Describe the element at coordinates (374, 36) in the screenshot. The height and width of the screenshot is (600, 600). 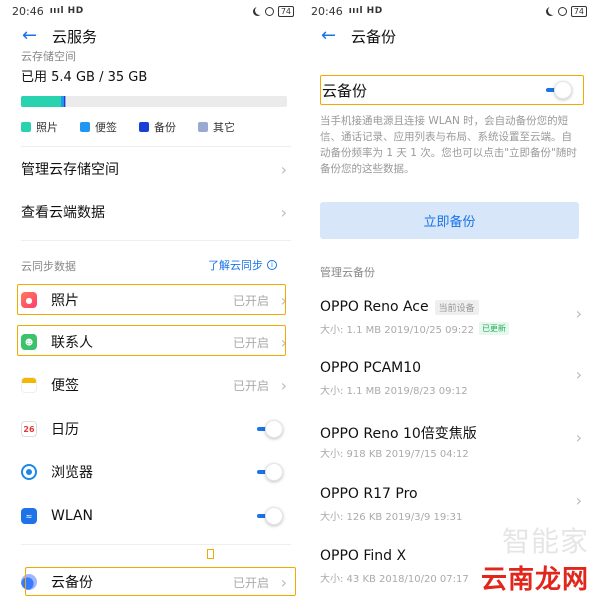
I see `page-title: 云备份` at that location.